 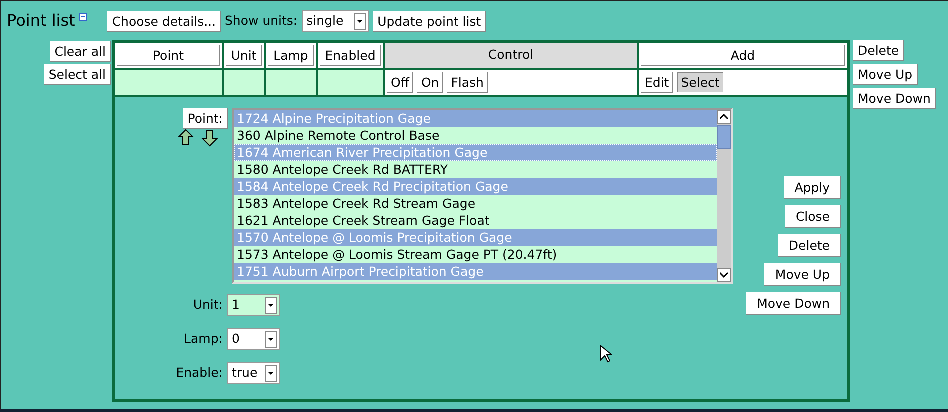 What do you see at coordinates (885, 74) in the screenshot?
I see `table-action-button: Move Up` at bounding box center [885, 74].